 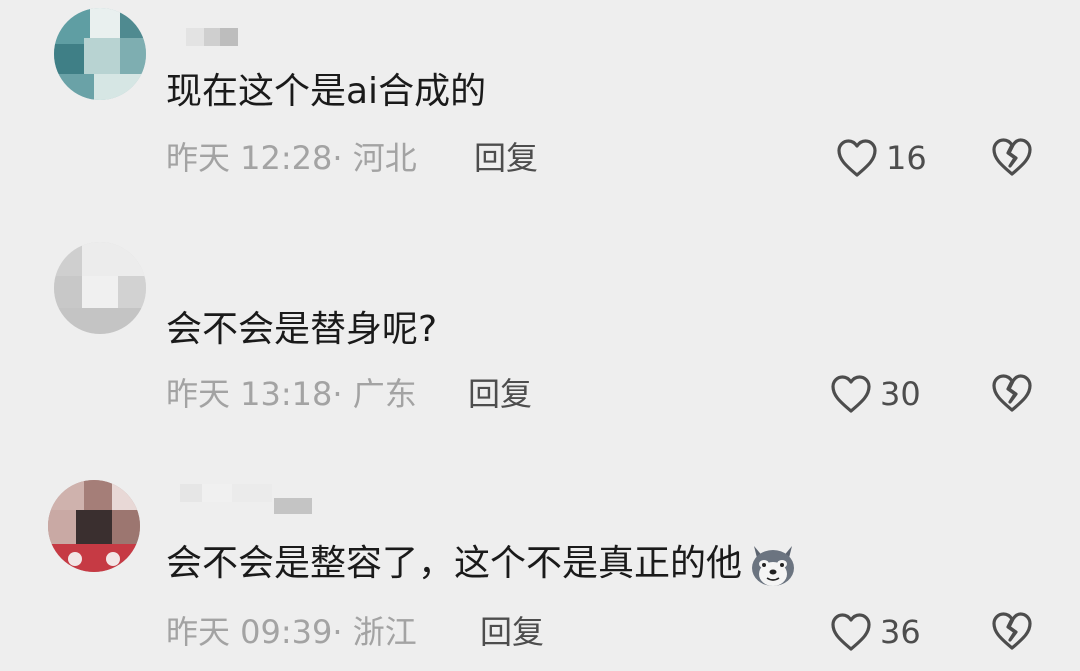 I want to click on comment-time: 昨天 13:18, so click(x=249, y=394).